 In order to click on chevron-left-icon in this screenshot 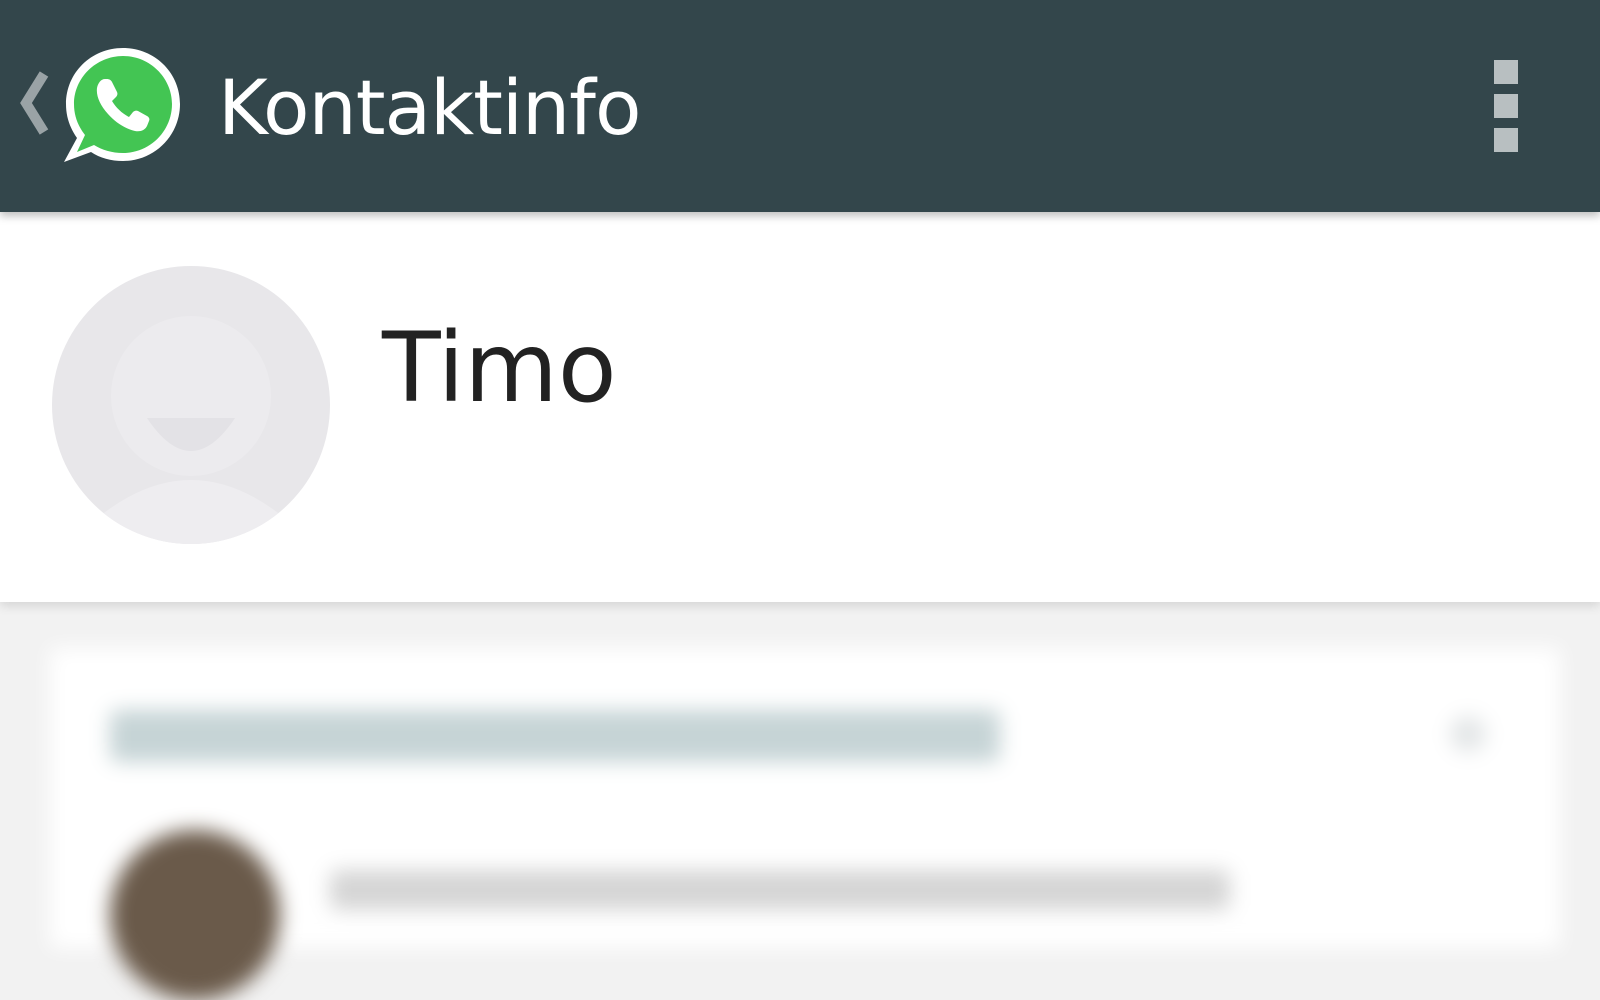, I will do `click(34, 103)`.